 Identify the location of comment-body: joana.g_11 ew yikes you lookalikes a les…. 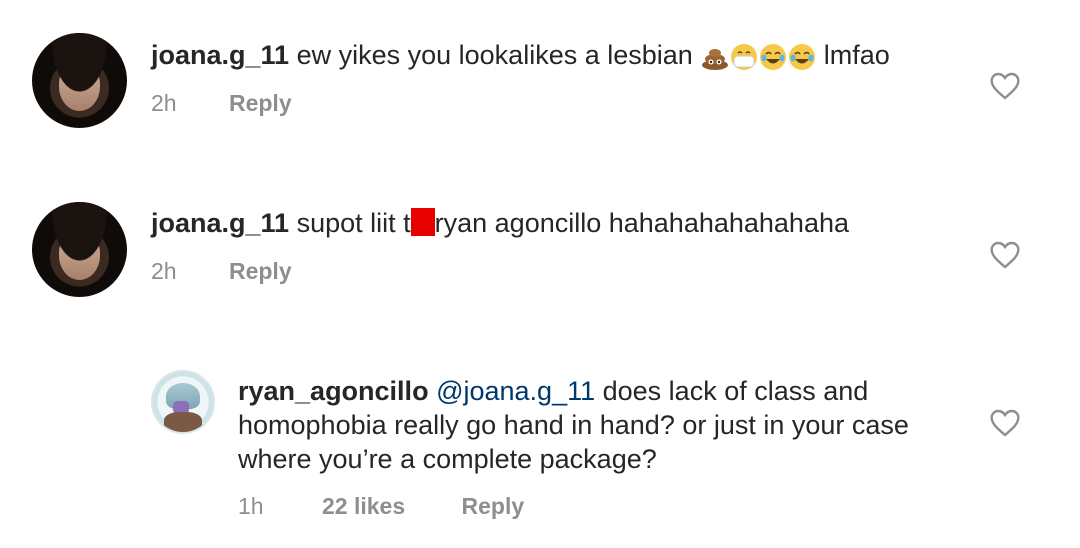
(520, 55).